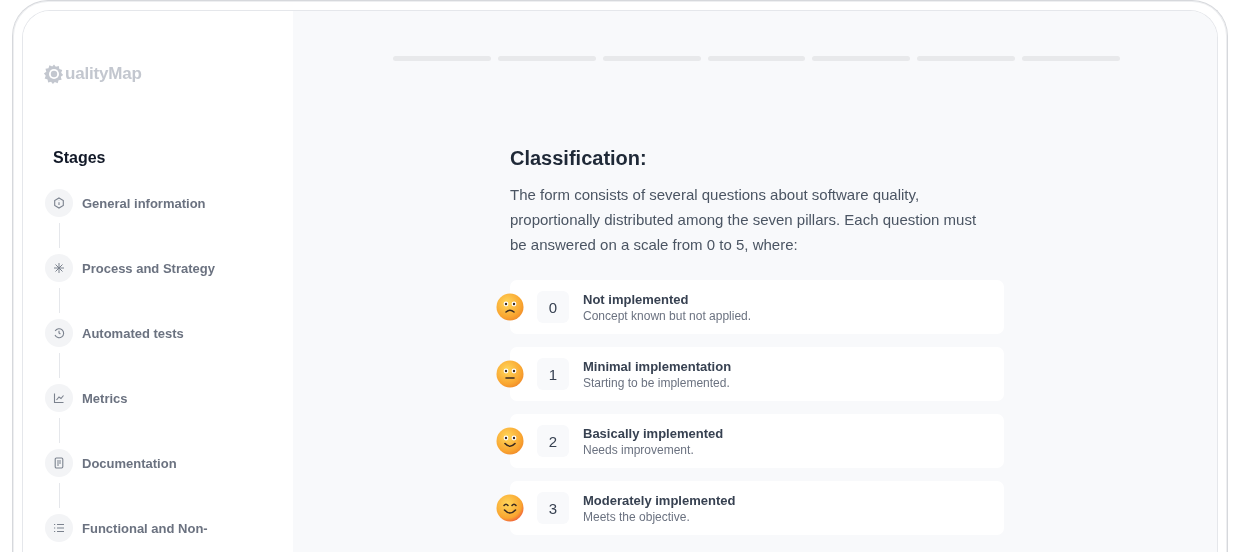  I want to click on scale-description: Meets the objective., so click(637, 516).